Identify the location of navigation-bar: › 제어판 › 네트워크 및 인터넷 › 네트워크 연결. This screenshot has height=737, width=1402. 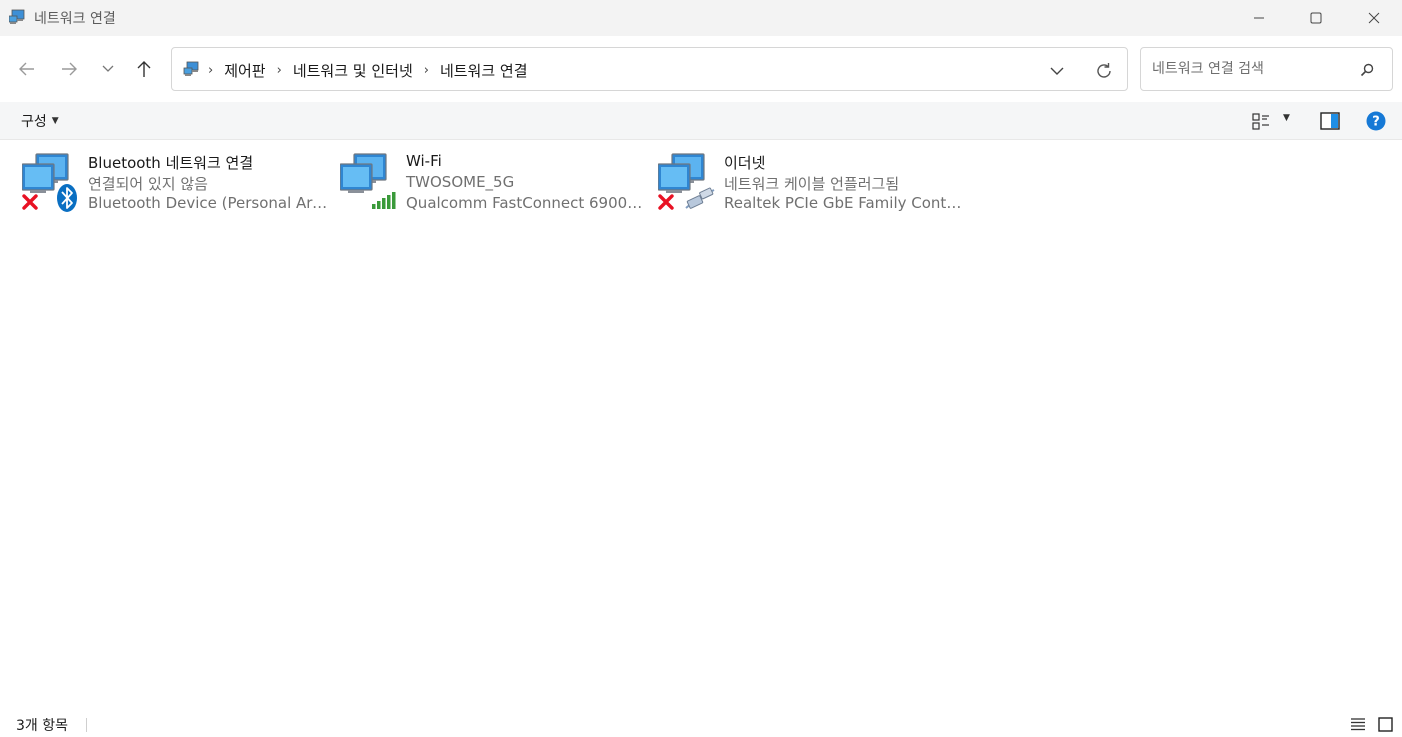
(701, 69).